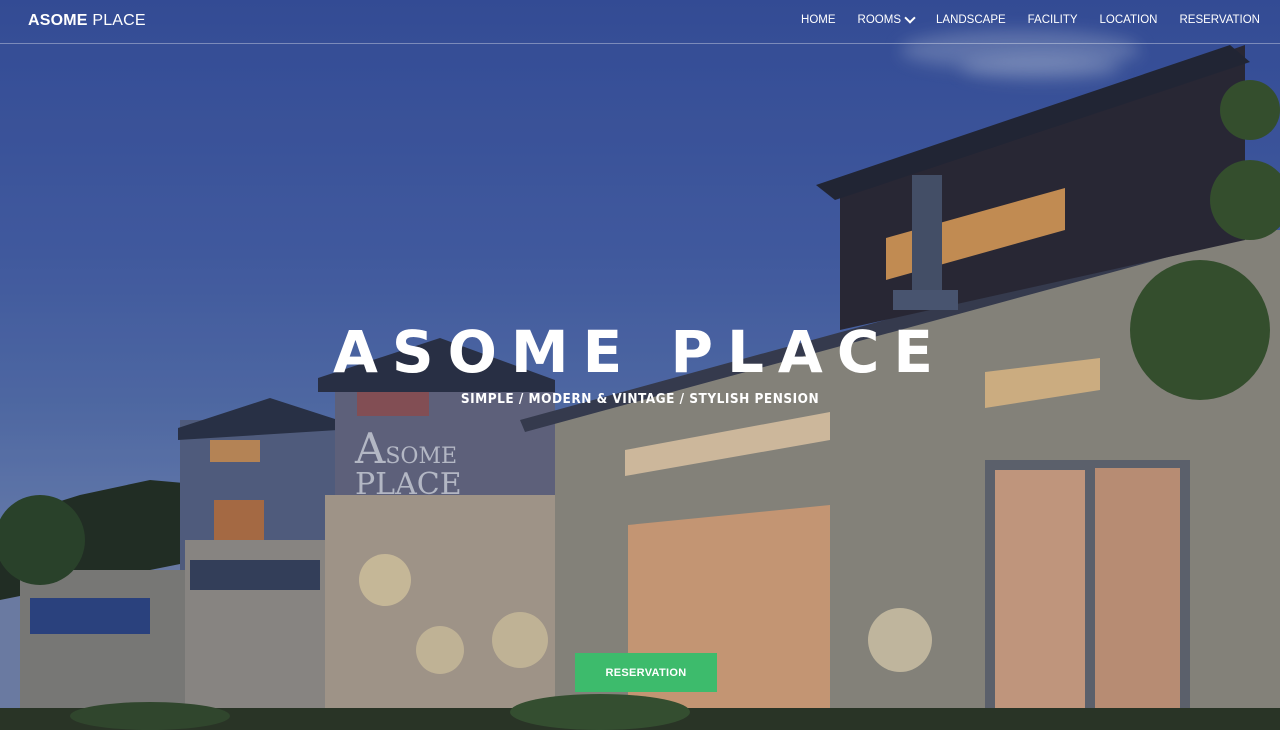 This screenshot has width=1280, height=730. I want to click on hero-title: ASOME PLACE, so click(640, 352).